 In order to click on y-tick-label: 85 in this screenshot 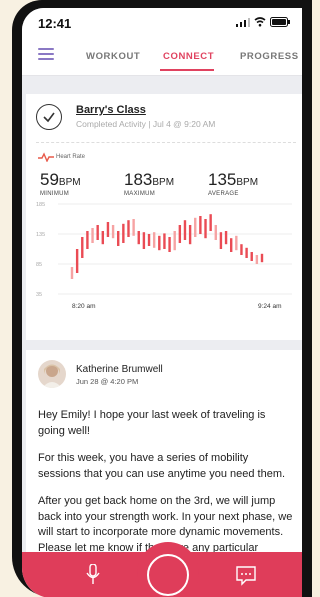, I will do `click(39, 265)`.